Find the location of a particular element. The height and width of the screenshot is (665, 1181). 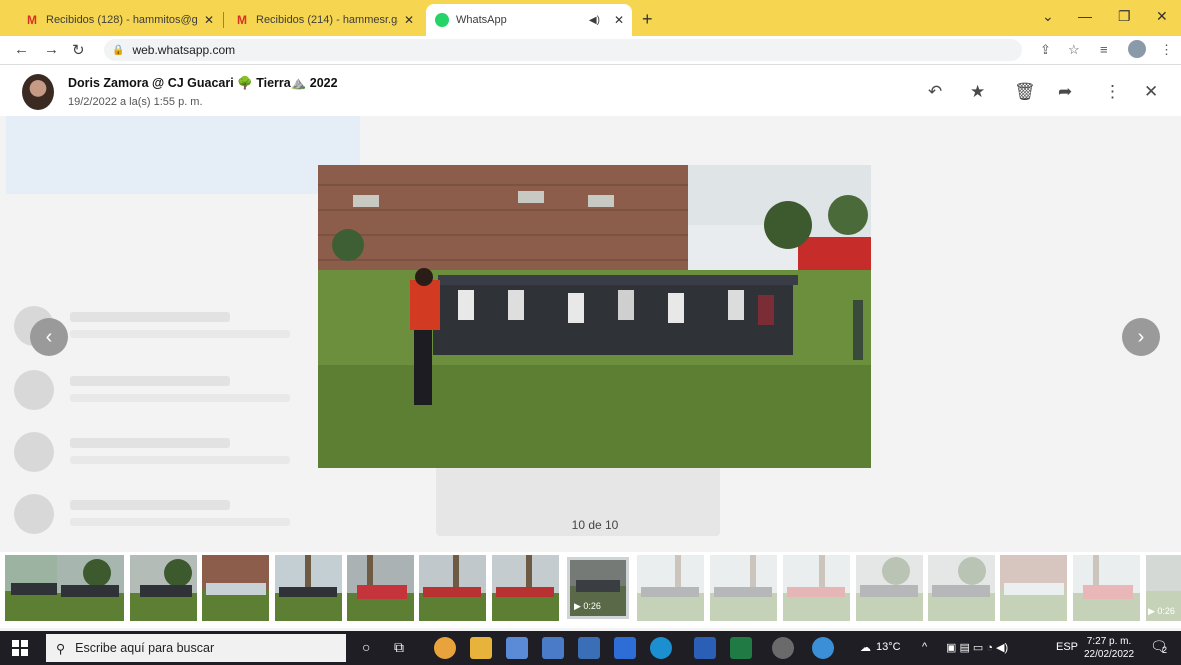

lock-icon: 🔒 is located at coordinates (118, 50).